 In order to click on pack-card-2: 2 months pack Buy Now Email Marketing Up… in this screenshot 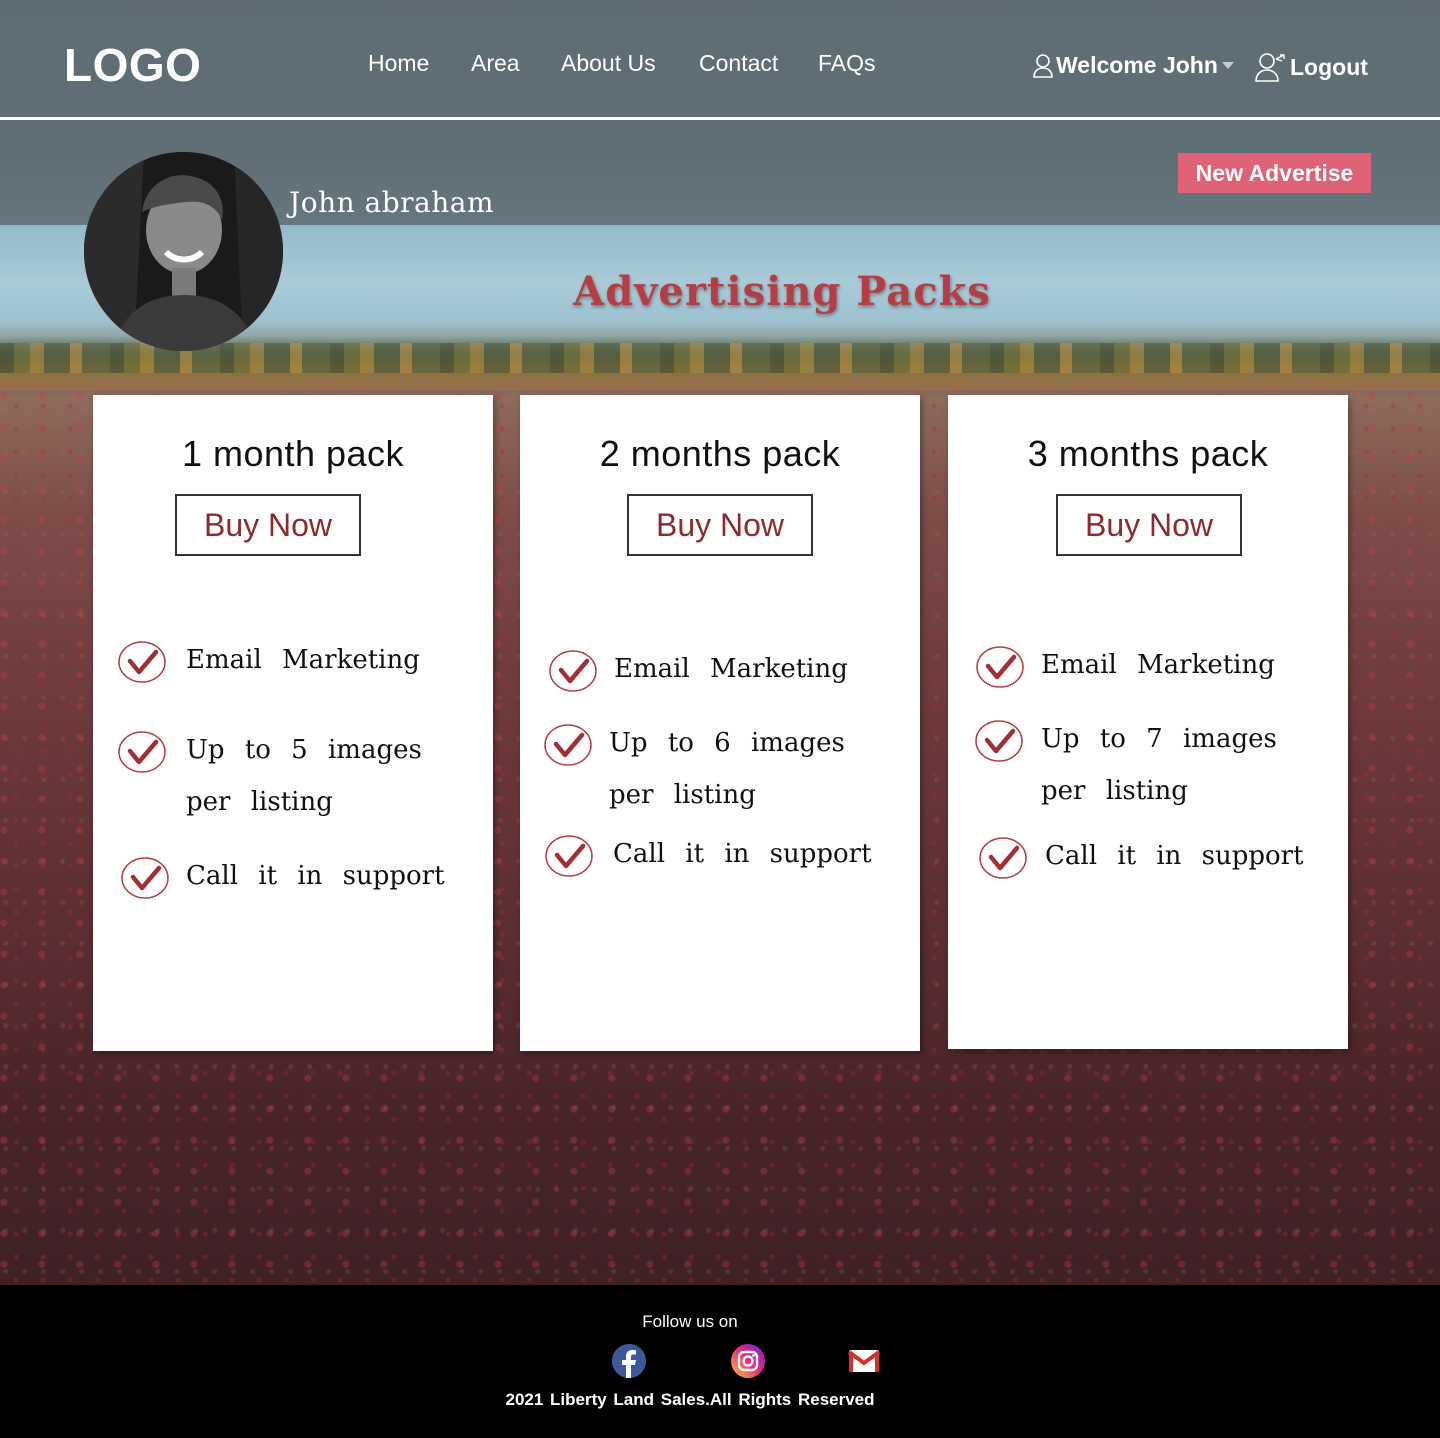, I will do `click(720, 723)`.